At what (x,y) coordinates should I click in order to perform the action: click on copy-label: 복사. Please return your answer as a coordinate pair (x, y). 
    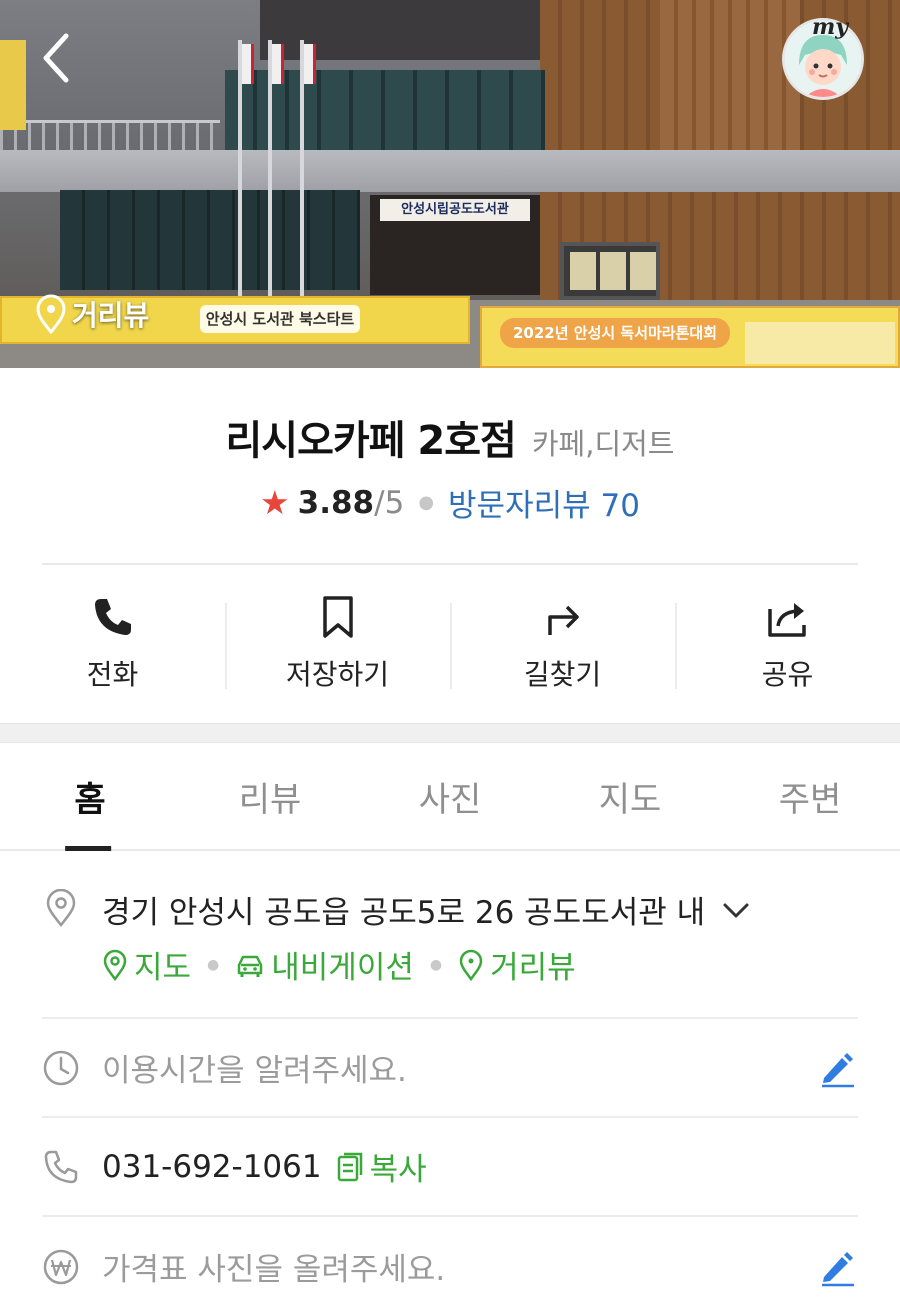
    Looking at the image, I should click on (398, 1170).